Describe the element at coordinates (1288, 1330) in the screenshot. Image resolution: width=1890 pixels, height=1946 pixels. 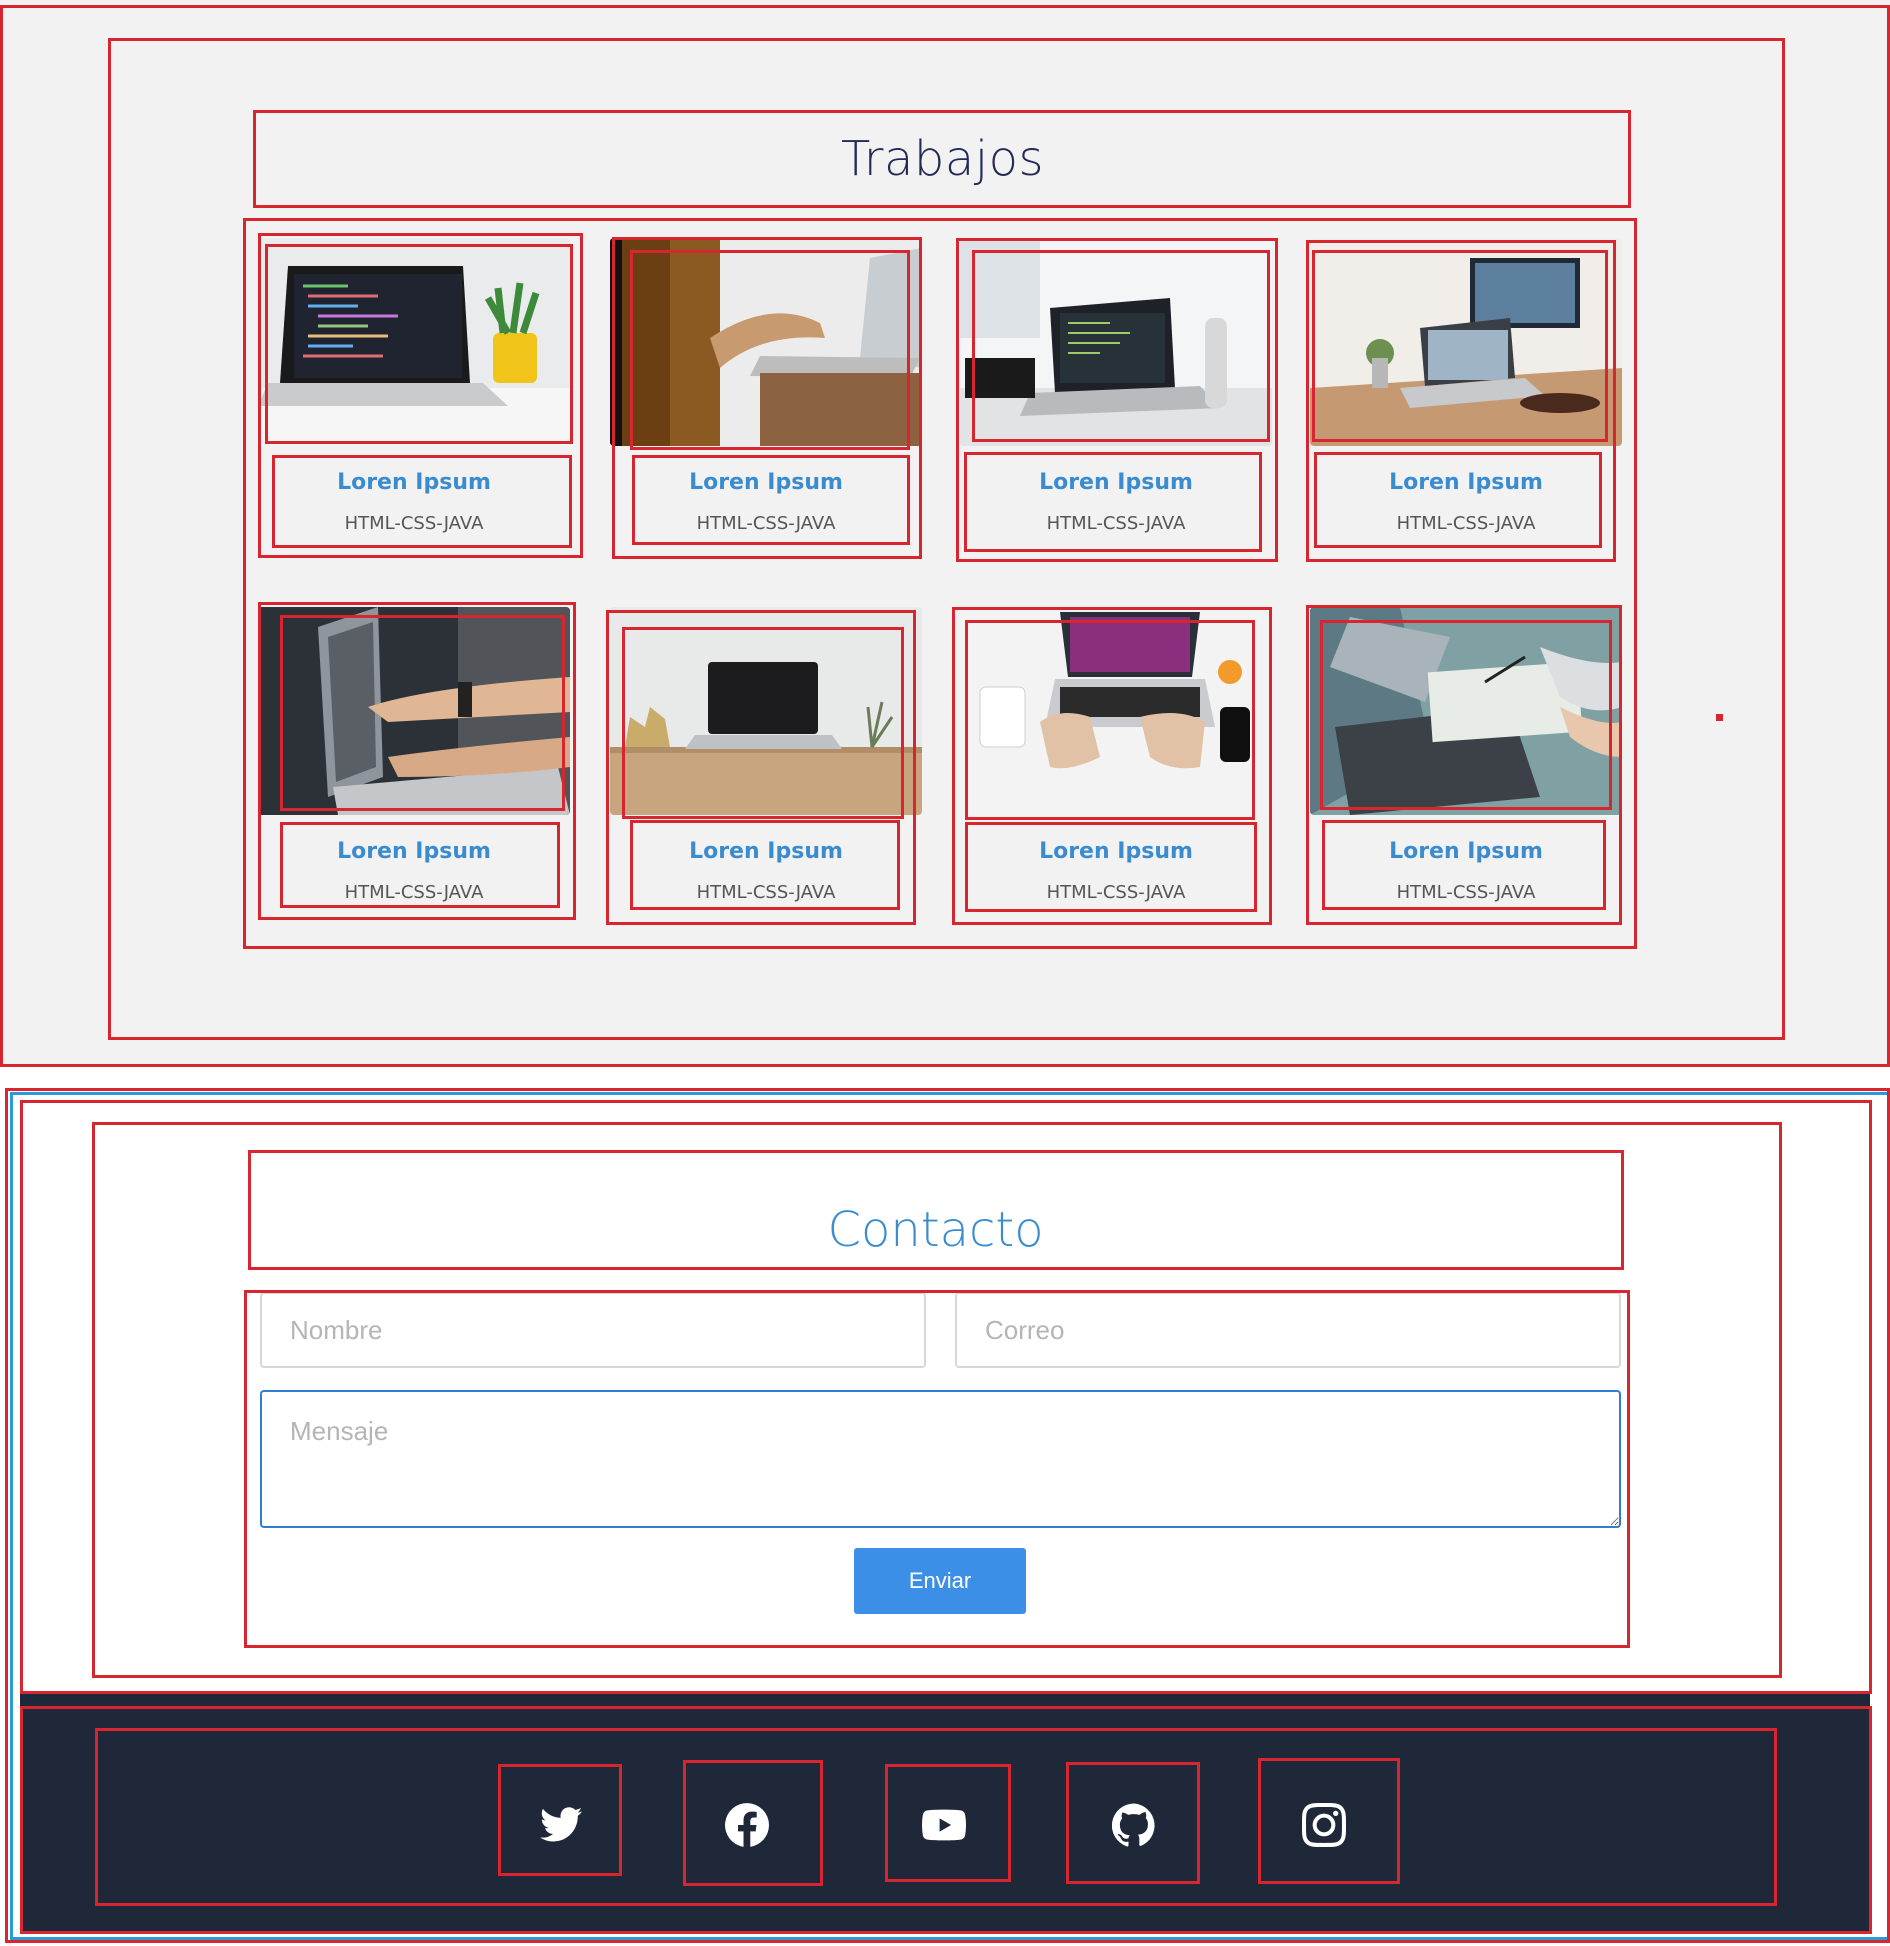
I see `correo-input` at that location.